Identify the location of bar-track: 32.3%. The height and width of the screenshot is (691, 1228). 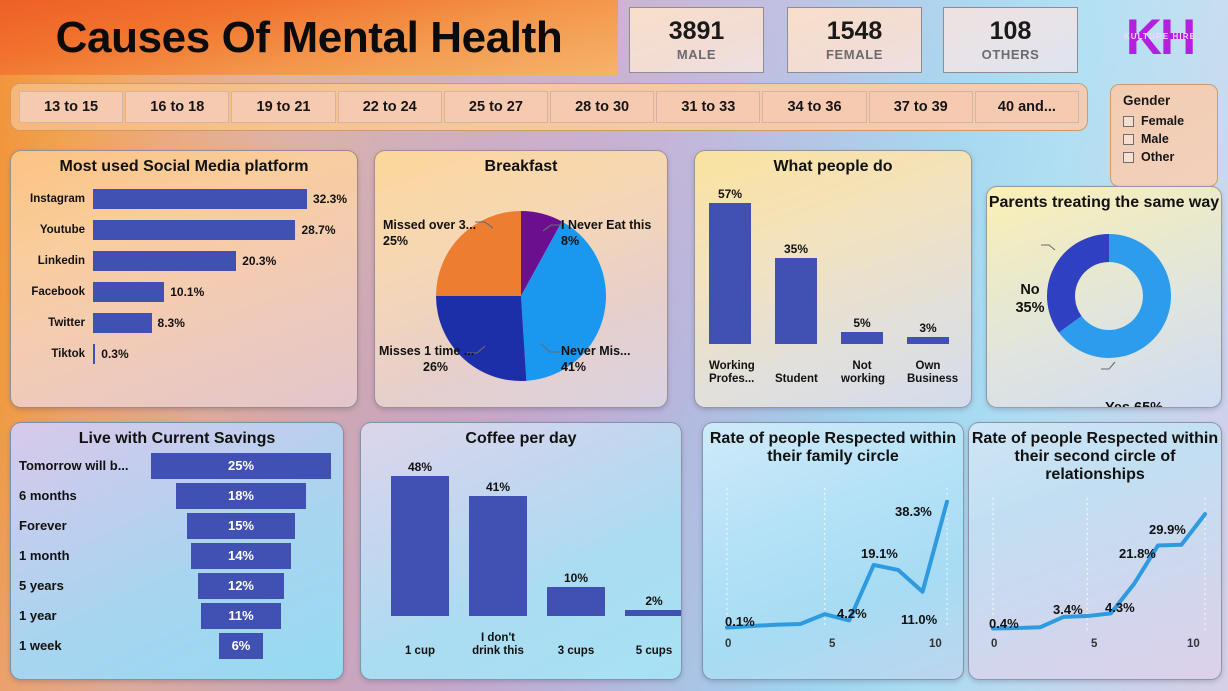
(220, 199).